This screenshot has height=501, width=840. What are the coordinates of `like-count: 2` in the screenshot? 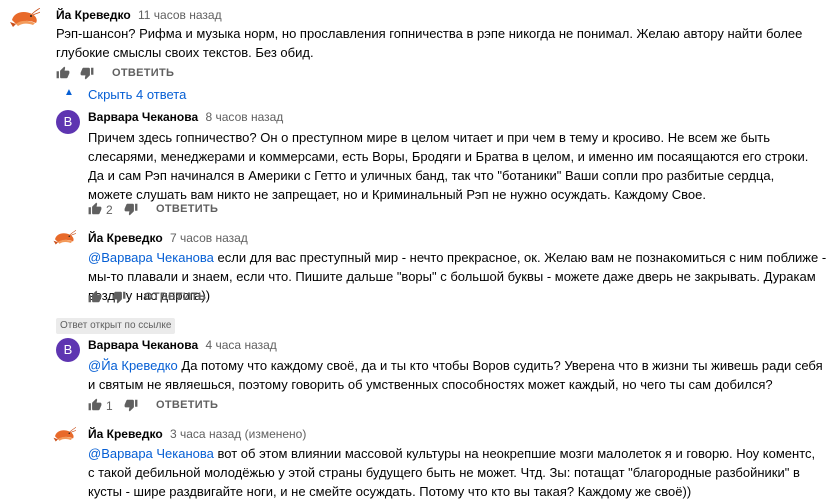 It's located at (109, 210).